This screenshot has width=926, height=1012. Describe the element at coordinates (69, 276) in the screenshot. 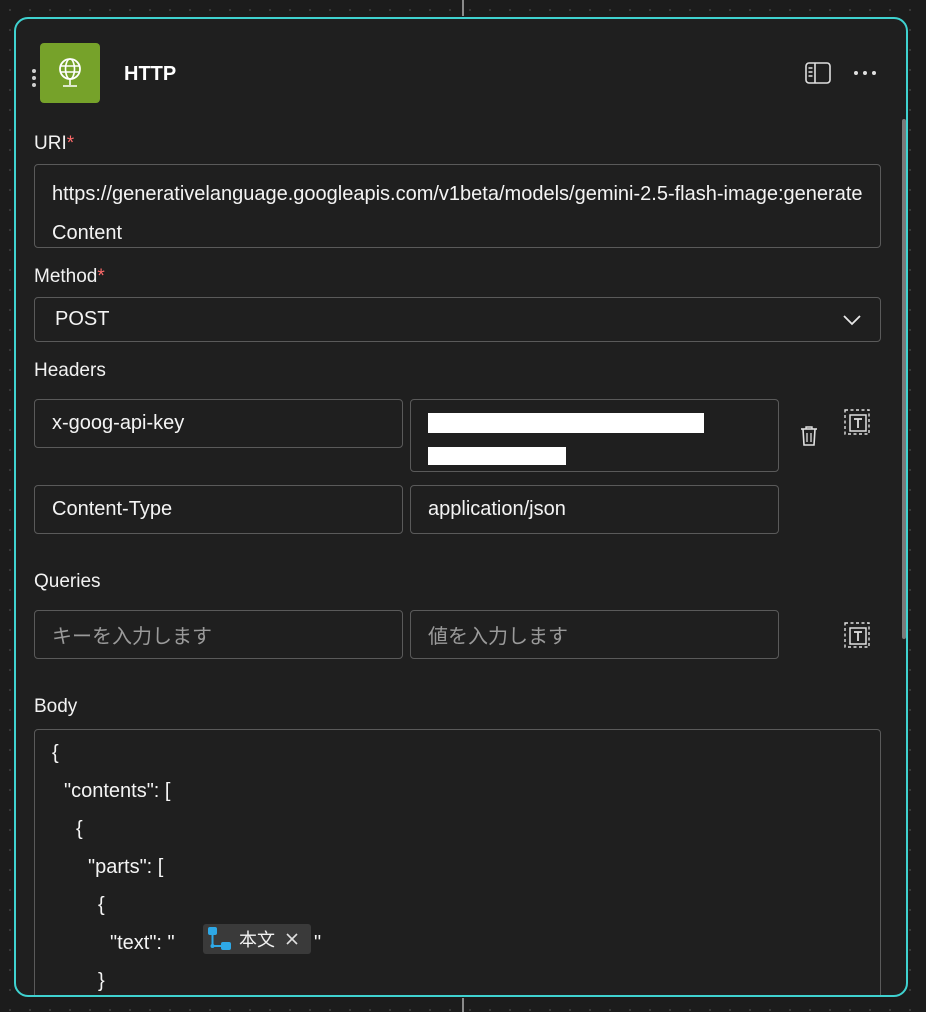

I see `method-label: Method*` at that location.